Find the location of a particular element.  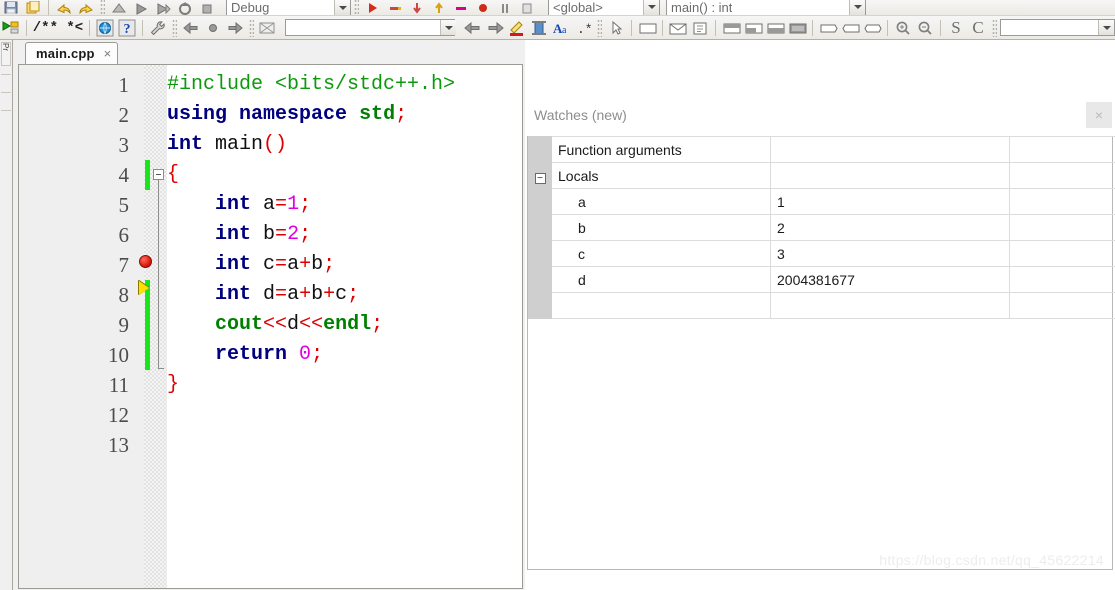

debug-step-into-icon is located at coordinates (417, 7).